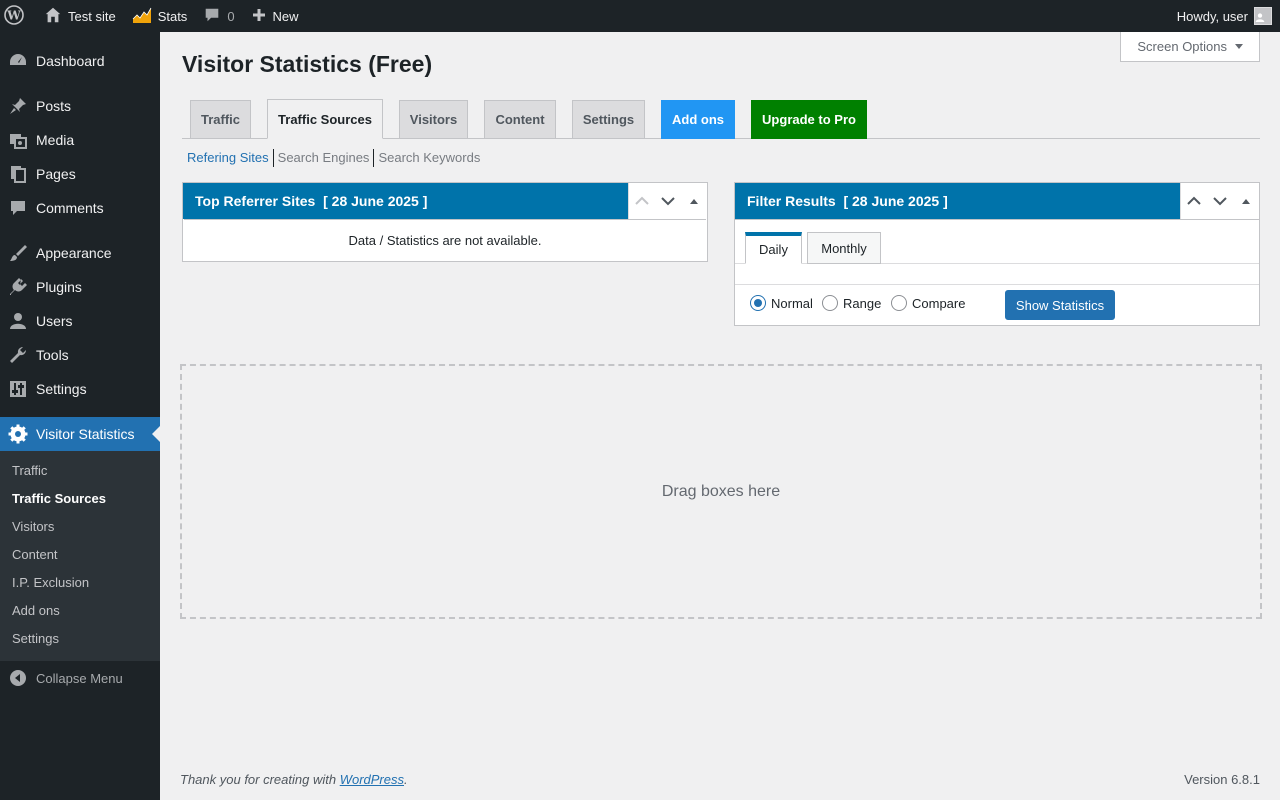 Image resolution: width=1280 pixels, height=800 pixels. I want to click on screen-options-button: Screen Options, so click(1190, 47).